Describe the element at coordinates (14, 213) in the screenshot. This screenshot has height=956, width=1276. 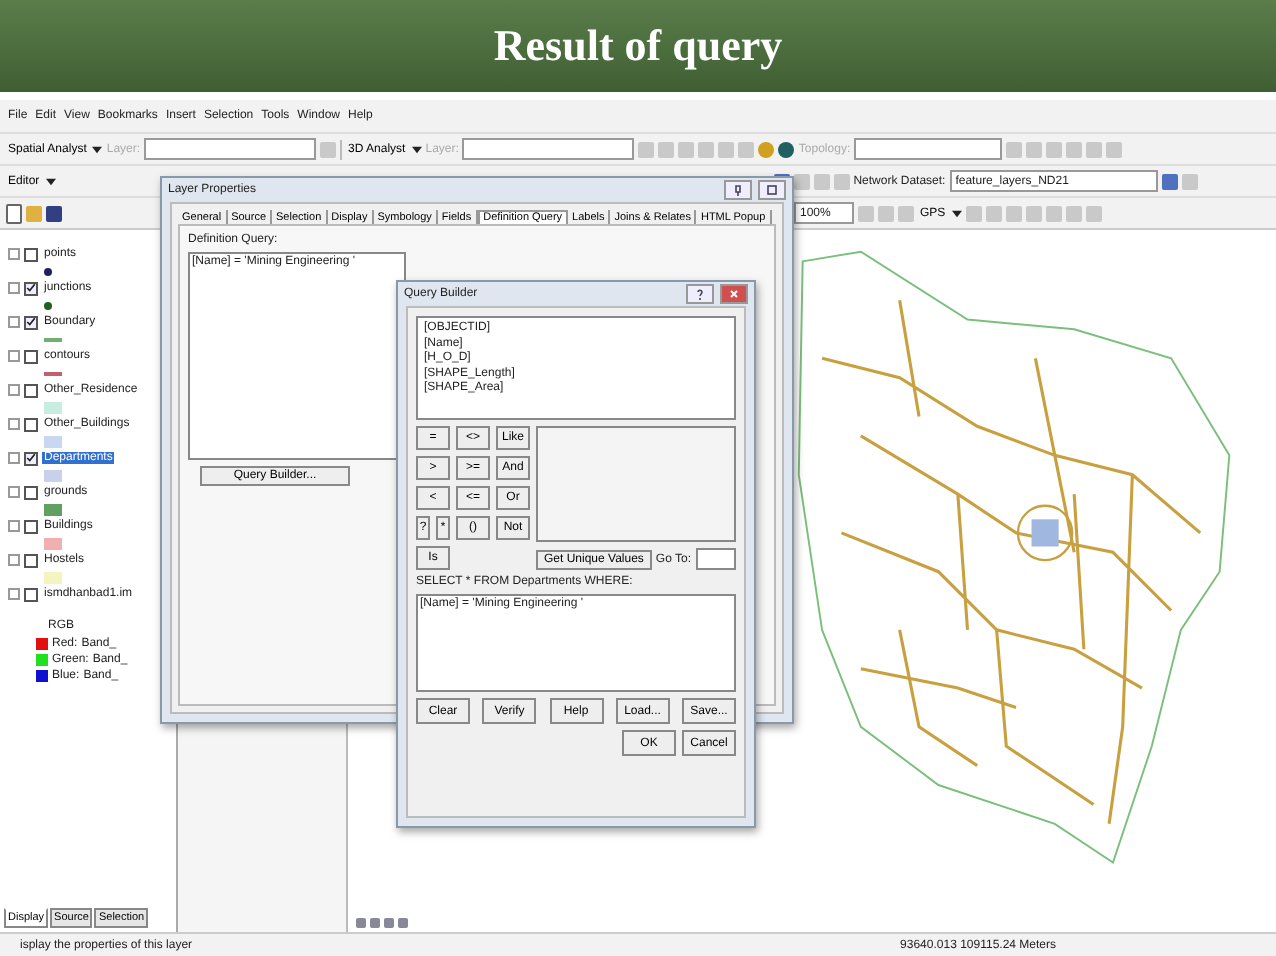
I see `new-document-icon` at that location.